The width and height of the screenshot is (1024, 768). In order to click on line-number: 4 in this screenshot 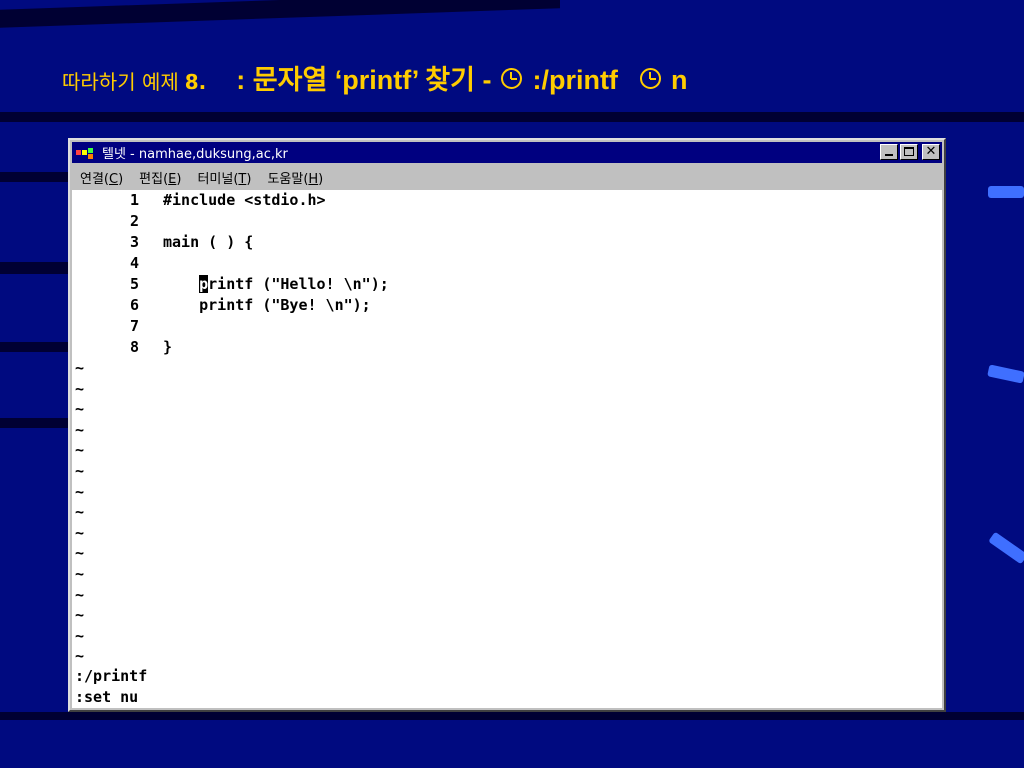, I will do `click(134, 263)`.